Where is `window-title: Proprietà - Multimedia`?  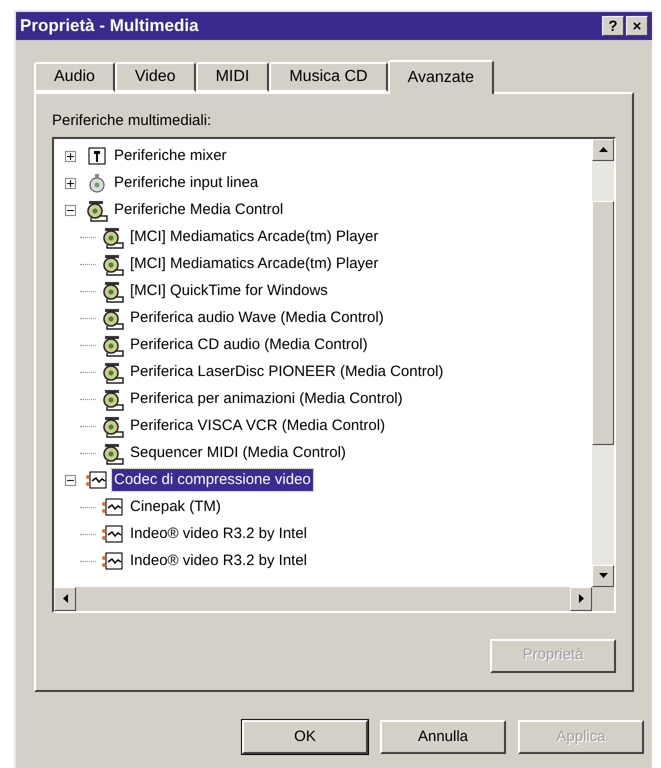
window-title: Proprietà - Multimedia is located at coordinates (109, 26).